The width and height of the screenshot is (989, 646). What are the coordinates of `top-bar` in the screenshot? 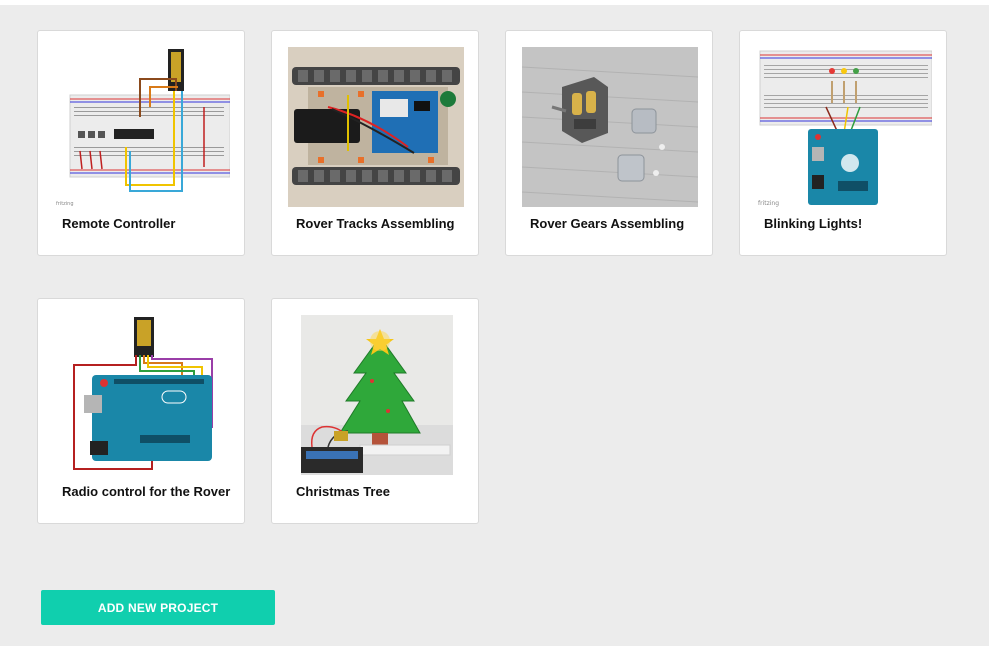 It's located at (494, 2).